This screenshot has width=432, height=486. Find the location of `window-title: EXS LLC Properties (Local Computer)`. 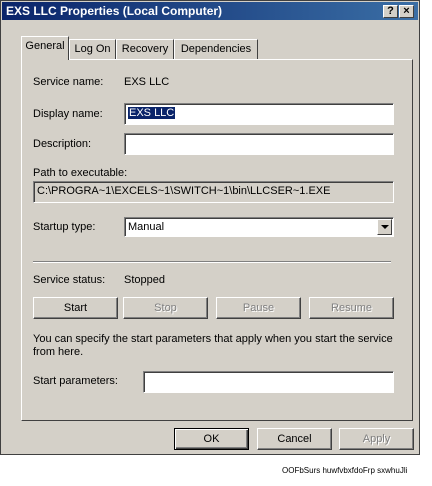

window-title: EXS LLC Properties (Local Computer) is located at coordinates (114, 11).